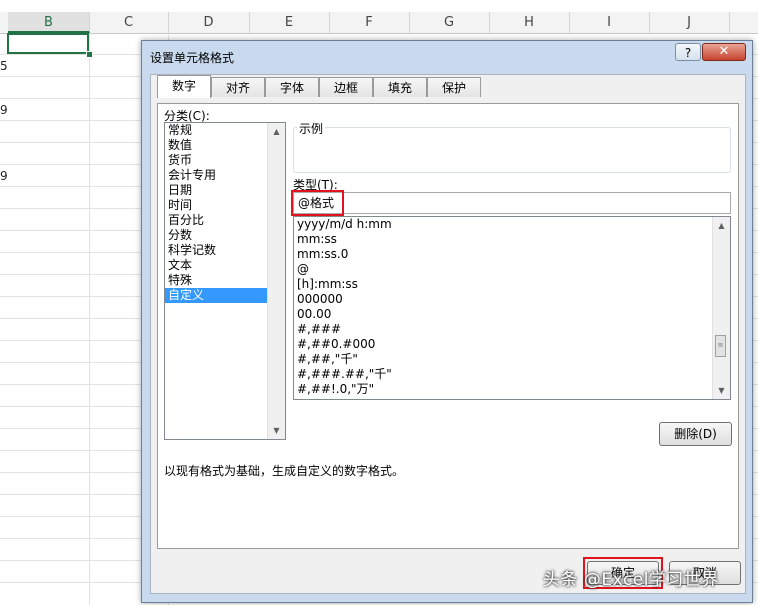 The width and height of the screenshot is (758, 605). Describe the element at coordinates (346, 87) in the screenshot. I see `tab-border: 边框` at that location.